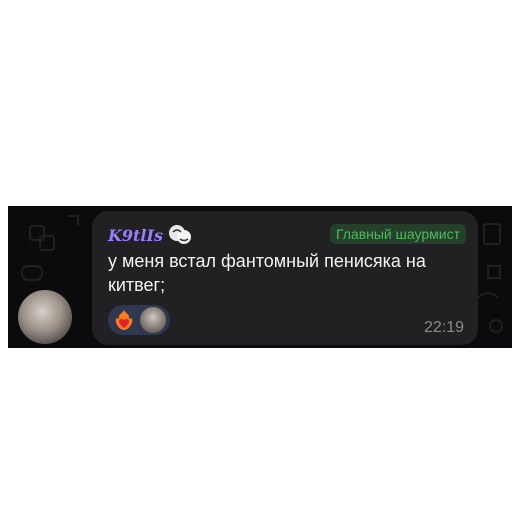  I want to click on reaction-pill, so click(139, 320).